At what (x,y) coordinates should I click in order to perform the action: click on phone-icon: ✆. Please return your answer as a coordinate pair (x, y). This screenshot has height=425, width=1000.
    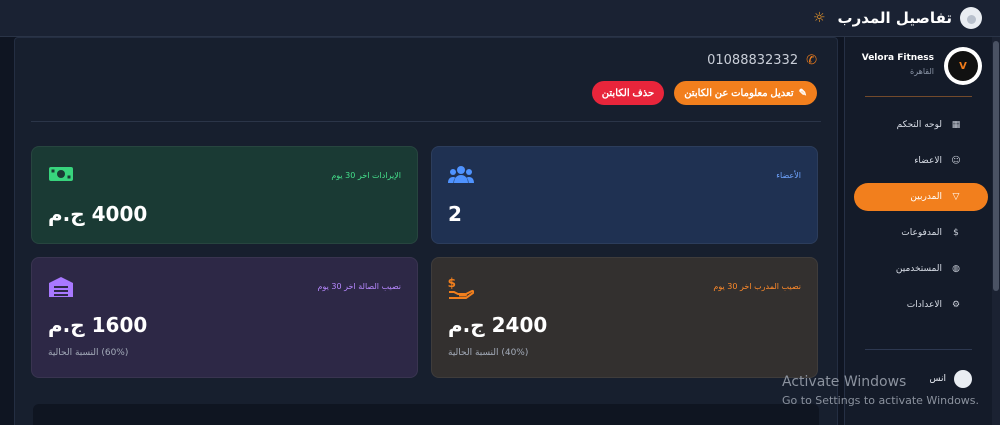
    Looking at the image, I should click on (811, 60).